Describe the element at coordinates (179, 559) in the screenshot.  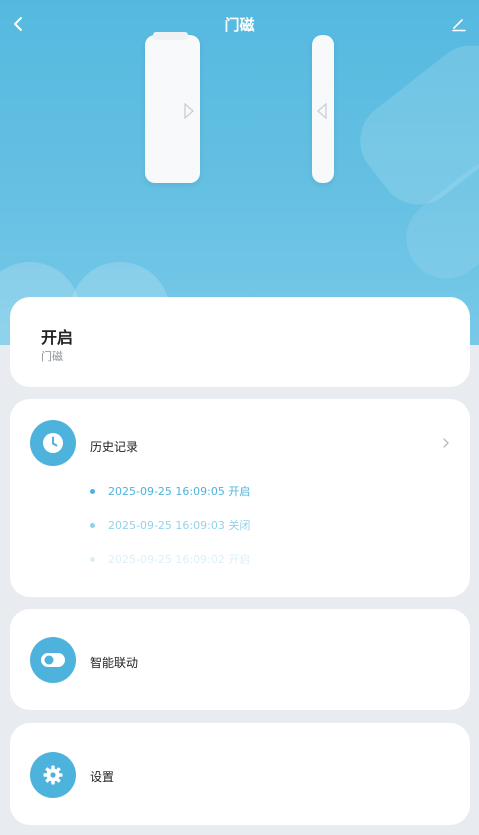
I see `history-record-text: 2025-09-25 16:09:02 开启` at that location.